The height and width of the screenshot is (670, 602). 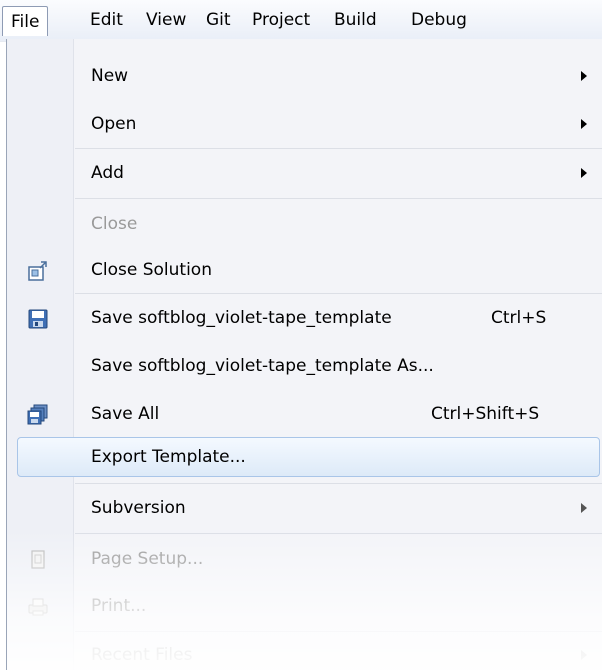 What do you see at coordinates (218, 20) in the screenshot?
I see `menu-git: Git` at bounding box center [218, 20].